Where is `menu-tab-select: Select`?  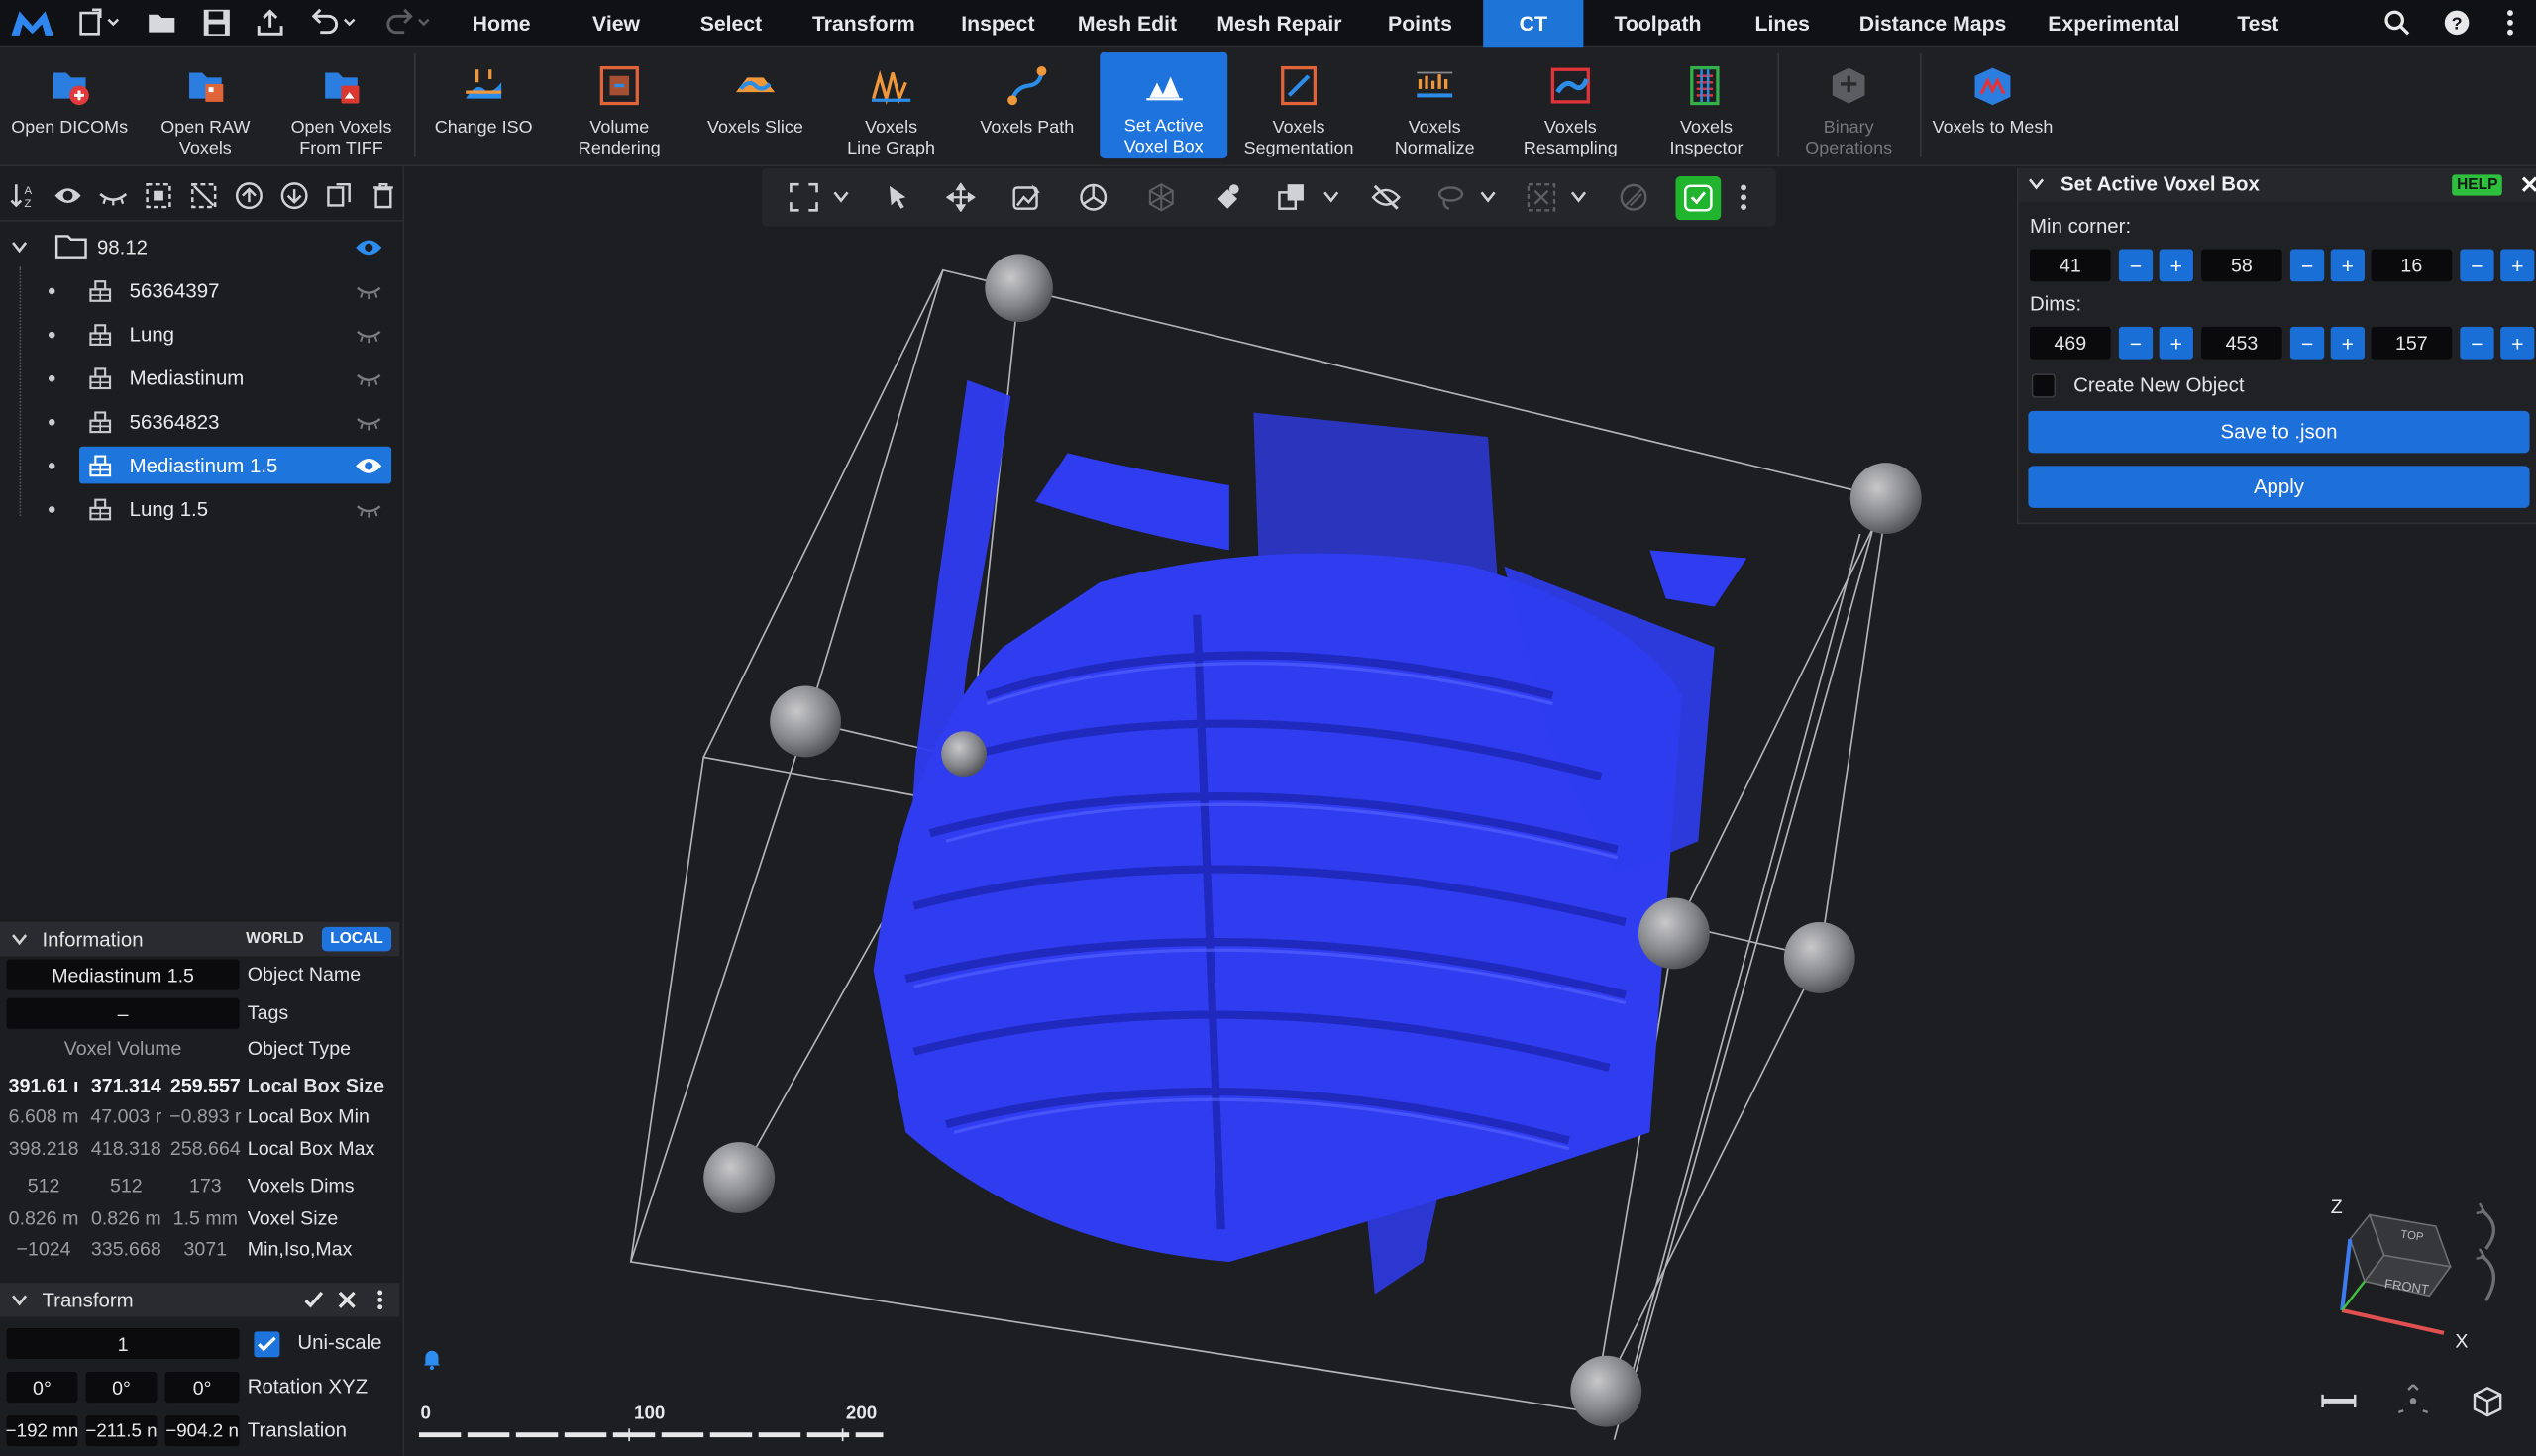 menu-tab-select: Select is located at coordinates (731, 23).